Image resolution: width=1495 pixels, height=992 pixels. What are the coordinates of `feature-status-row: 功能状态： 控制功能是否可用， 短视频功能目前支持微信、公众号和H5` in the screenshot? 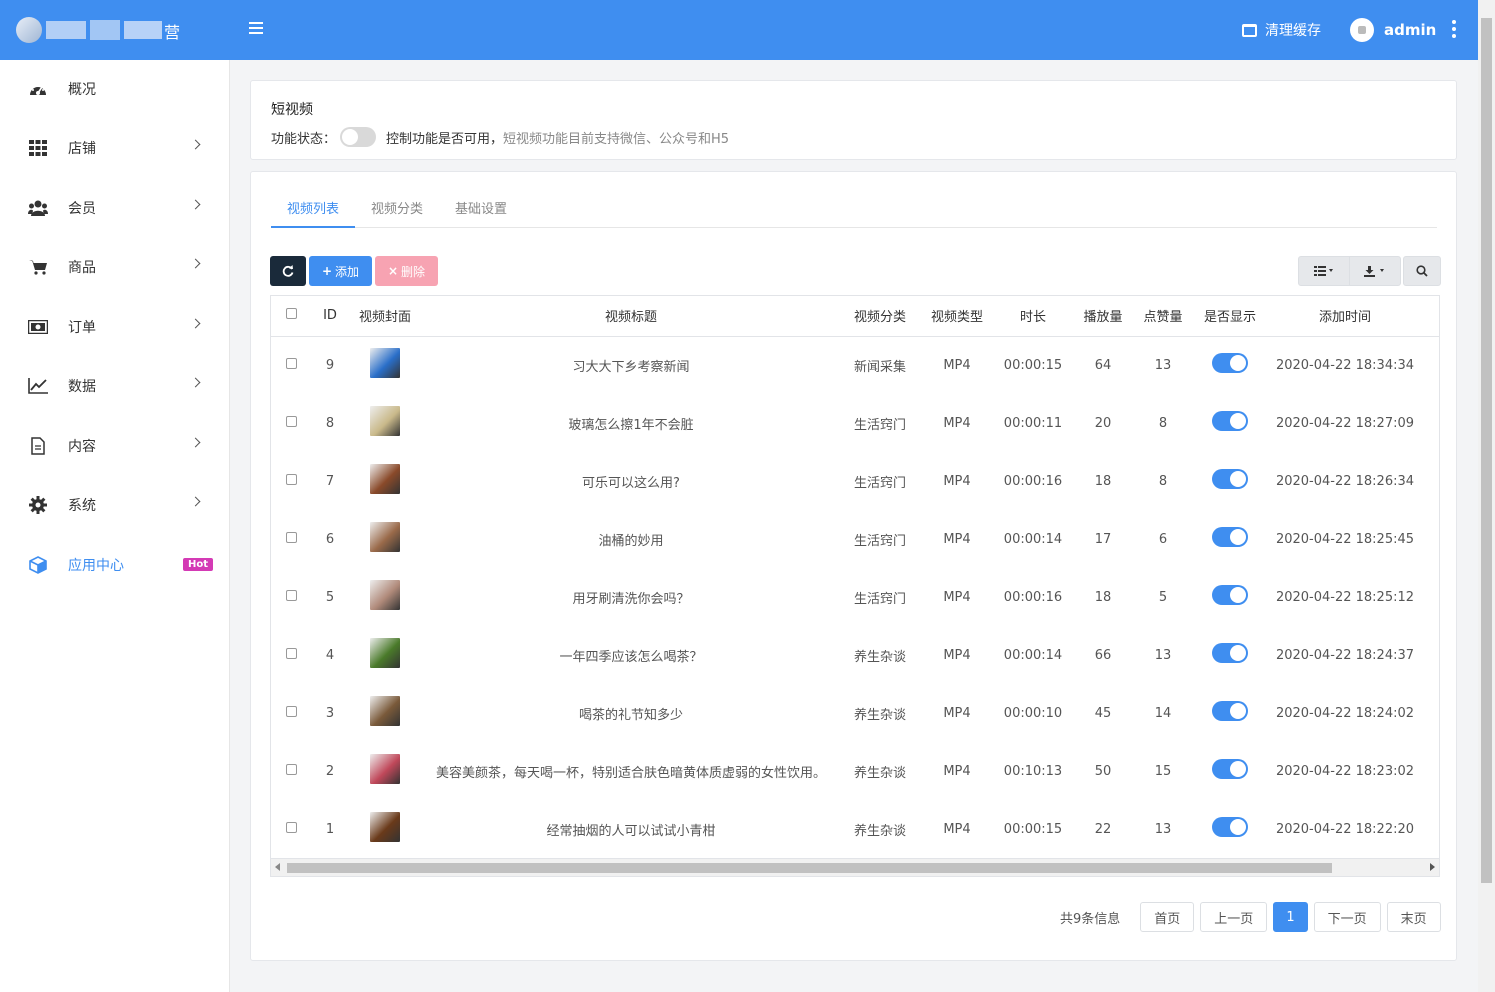 It's located at (500, 137).